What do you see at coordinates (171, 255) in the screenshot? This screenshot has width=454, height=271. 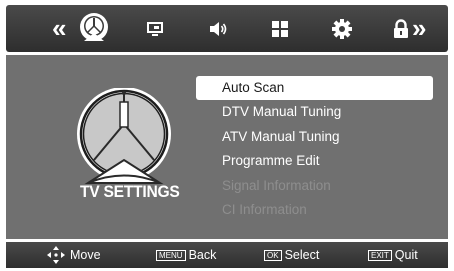 I see `menu-key-badge: MENU` at bounding box center [171, 255].